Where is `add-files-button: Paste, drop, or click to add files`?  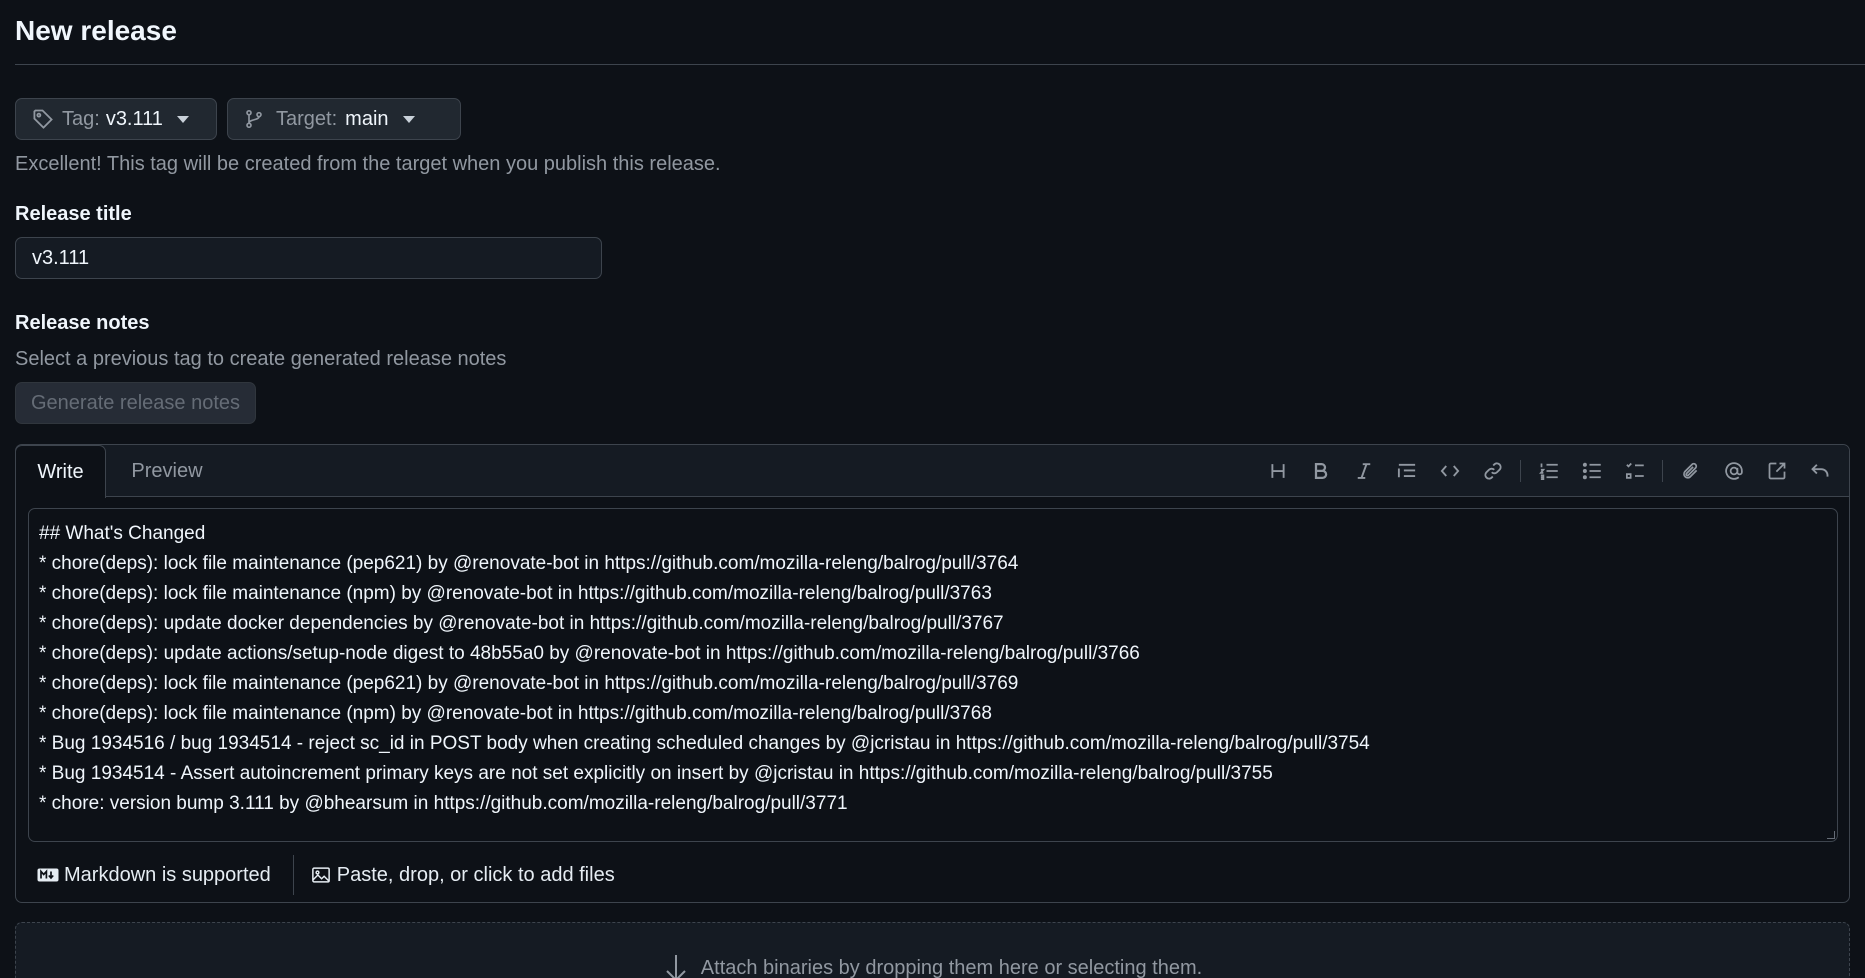 add-files-button: Paste, drop, or click to add files is located at coordinates (454, 875).